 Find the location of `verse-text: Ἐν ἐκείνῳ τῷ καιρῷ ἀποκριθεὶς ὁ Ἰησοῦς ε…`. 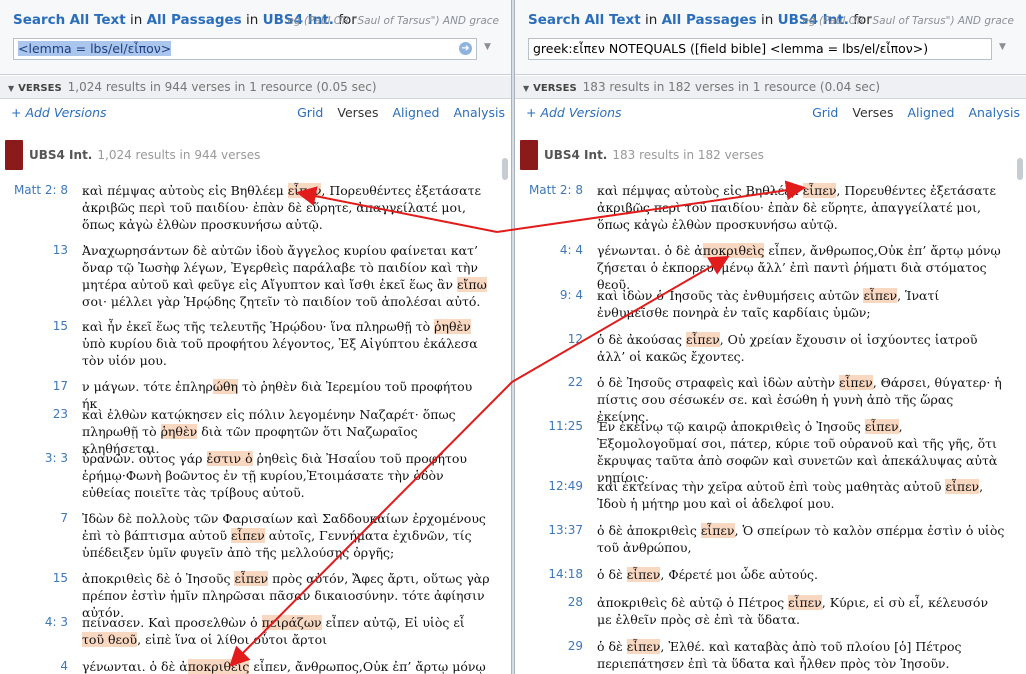

verse-text: Ἐν ἐκείνῳ τῷ καιρῷ ἀποκριθεὶς ὁ Ἰησοῦς ε… is located at coordinates (797, 452).